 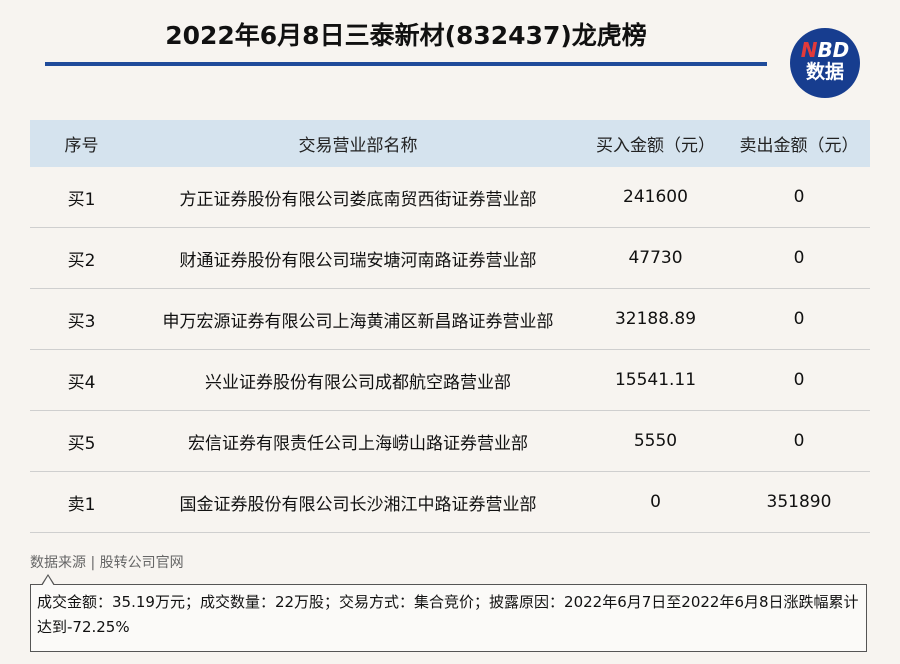 I want to click on table-row: 买4 兴业证券股份有限公司成都航空路营业部 15541.11 0, so click(x=450, y=380).